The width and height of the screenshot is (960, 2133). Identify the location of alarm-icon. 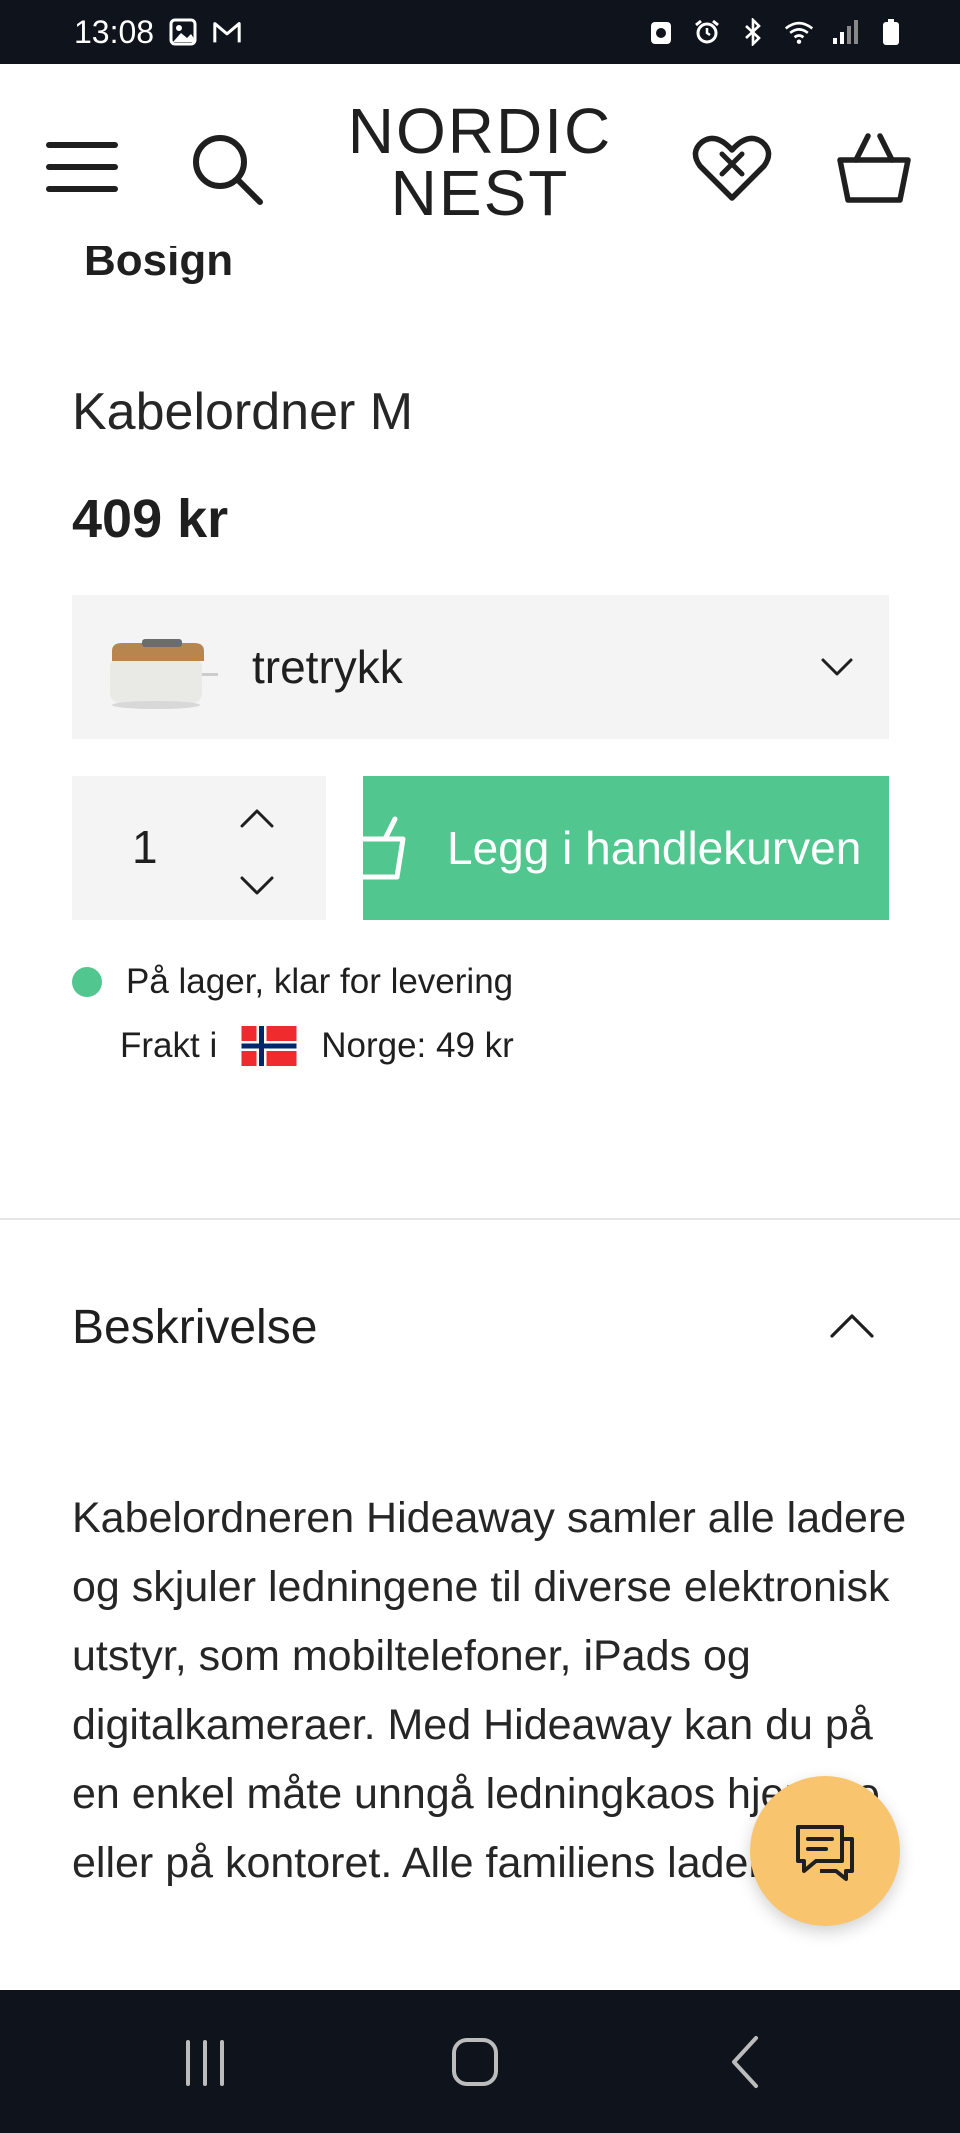
(707, 32).